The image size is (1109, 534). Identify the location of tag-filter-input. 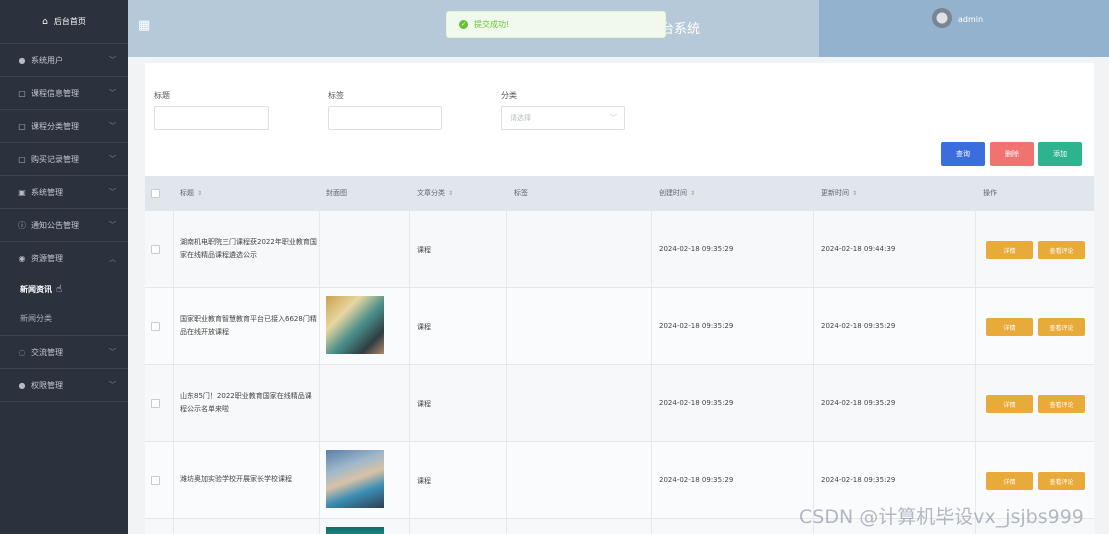
(385, 118).